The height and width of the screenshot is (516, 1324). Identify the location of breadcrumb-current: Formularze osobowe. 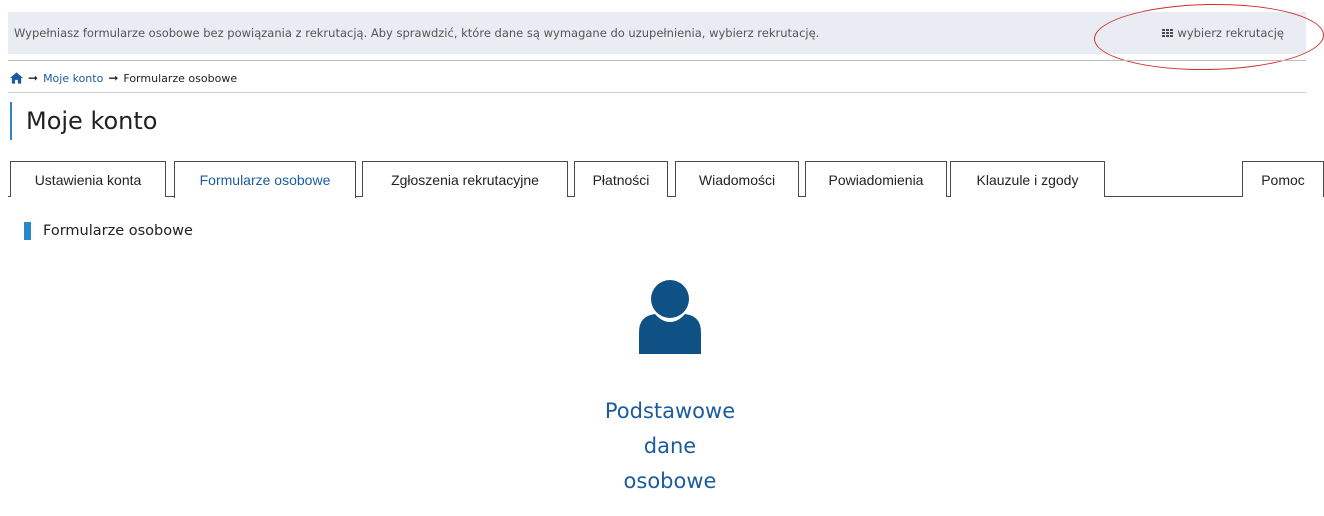
(180, 78).